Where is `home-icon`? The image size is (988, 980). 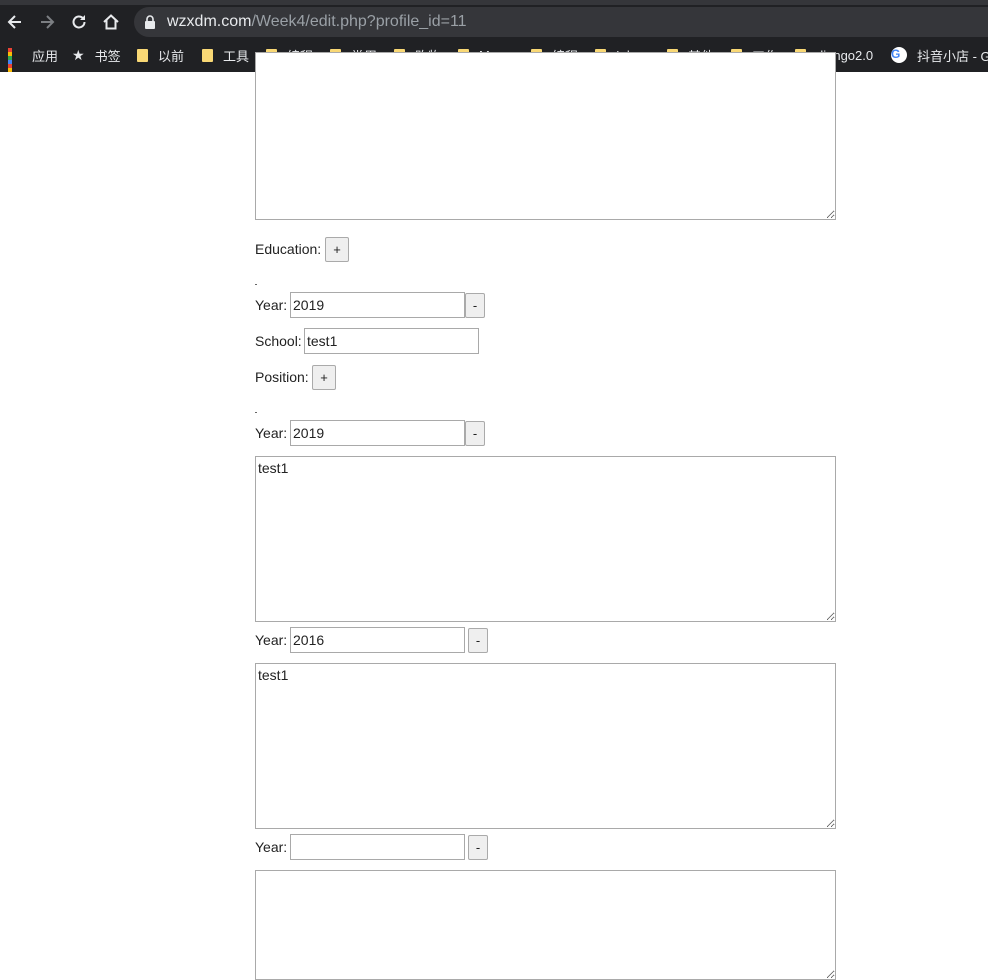 home-icon is located at coordinates (111, 22).